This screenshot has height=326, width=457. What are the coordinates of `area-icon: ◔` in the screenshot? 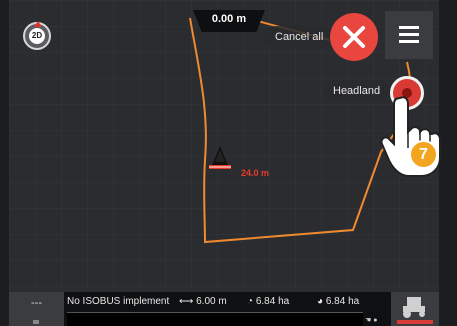 It's located at (250, 301).